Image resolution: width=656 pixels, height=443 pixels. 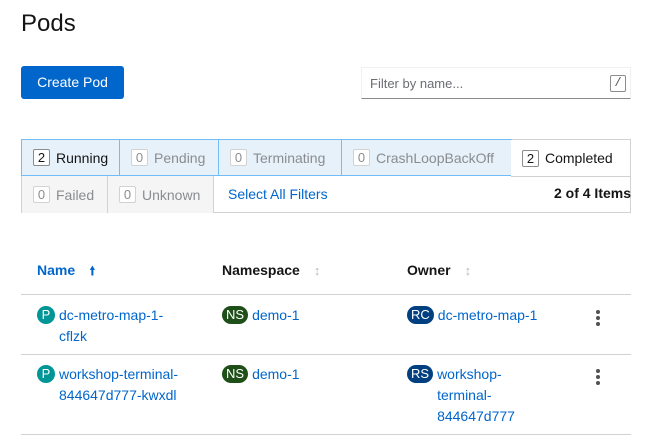 I want to click on filter-failed: 0 Failed, so click(x=65, y=194).